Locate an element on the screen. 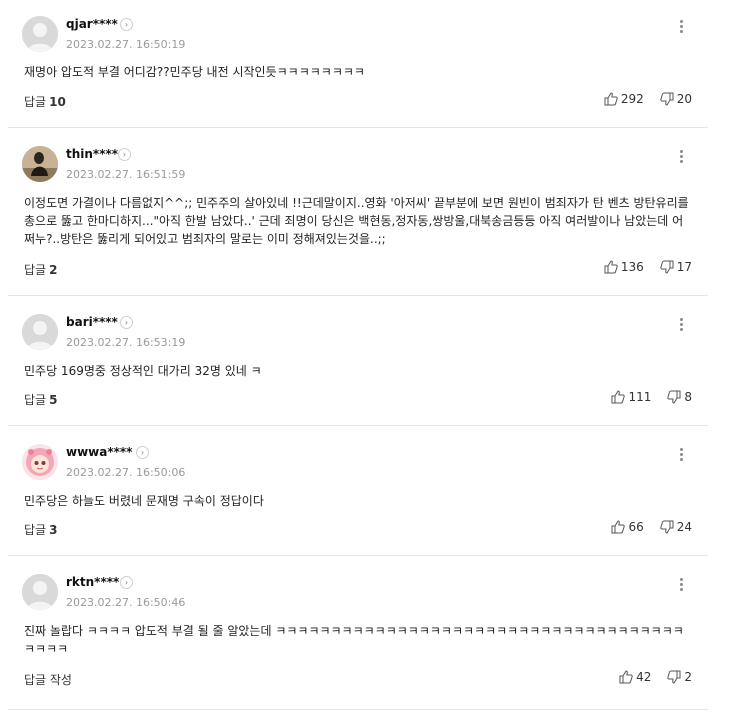 The height and width of the screenshot is (716, 736). reply-count: 10 is located at coordinates (57, 102).